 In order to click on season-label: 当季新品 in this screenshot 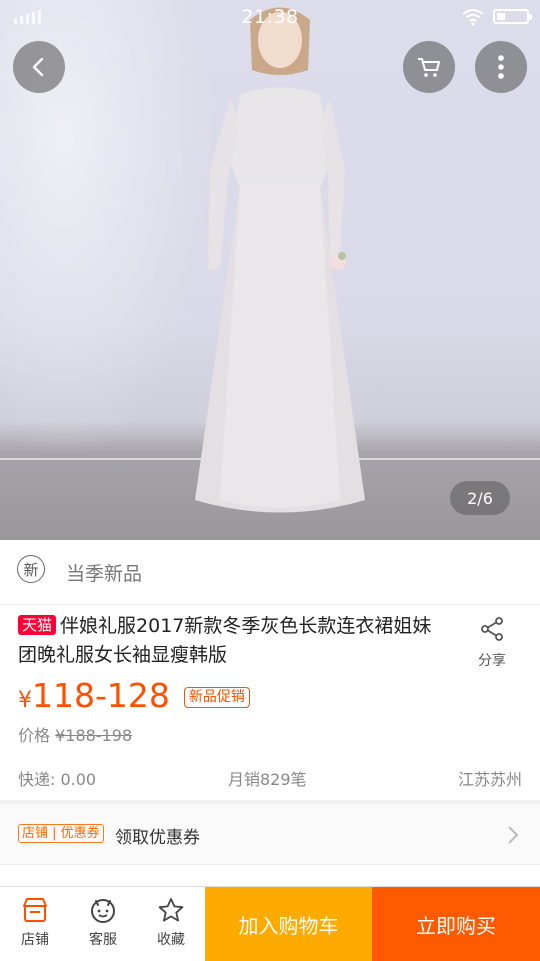, I will do `click(104, 574)`.